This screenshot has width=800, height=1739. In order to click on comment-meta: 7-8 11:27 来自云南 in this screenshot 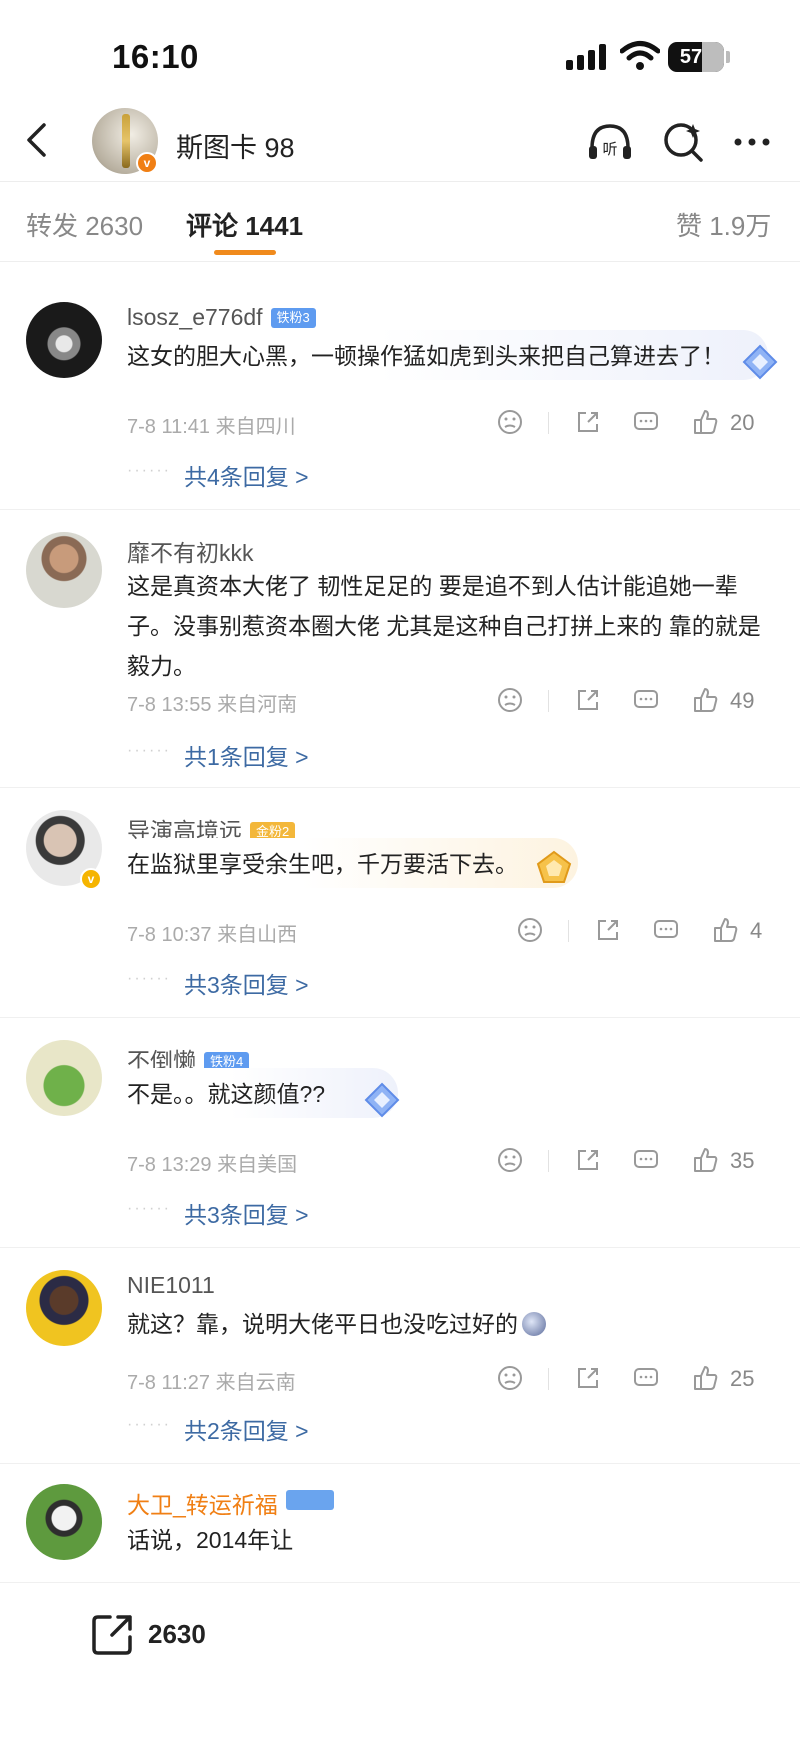, I will do `click(211, 1383)`.